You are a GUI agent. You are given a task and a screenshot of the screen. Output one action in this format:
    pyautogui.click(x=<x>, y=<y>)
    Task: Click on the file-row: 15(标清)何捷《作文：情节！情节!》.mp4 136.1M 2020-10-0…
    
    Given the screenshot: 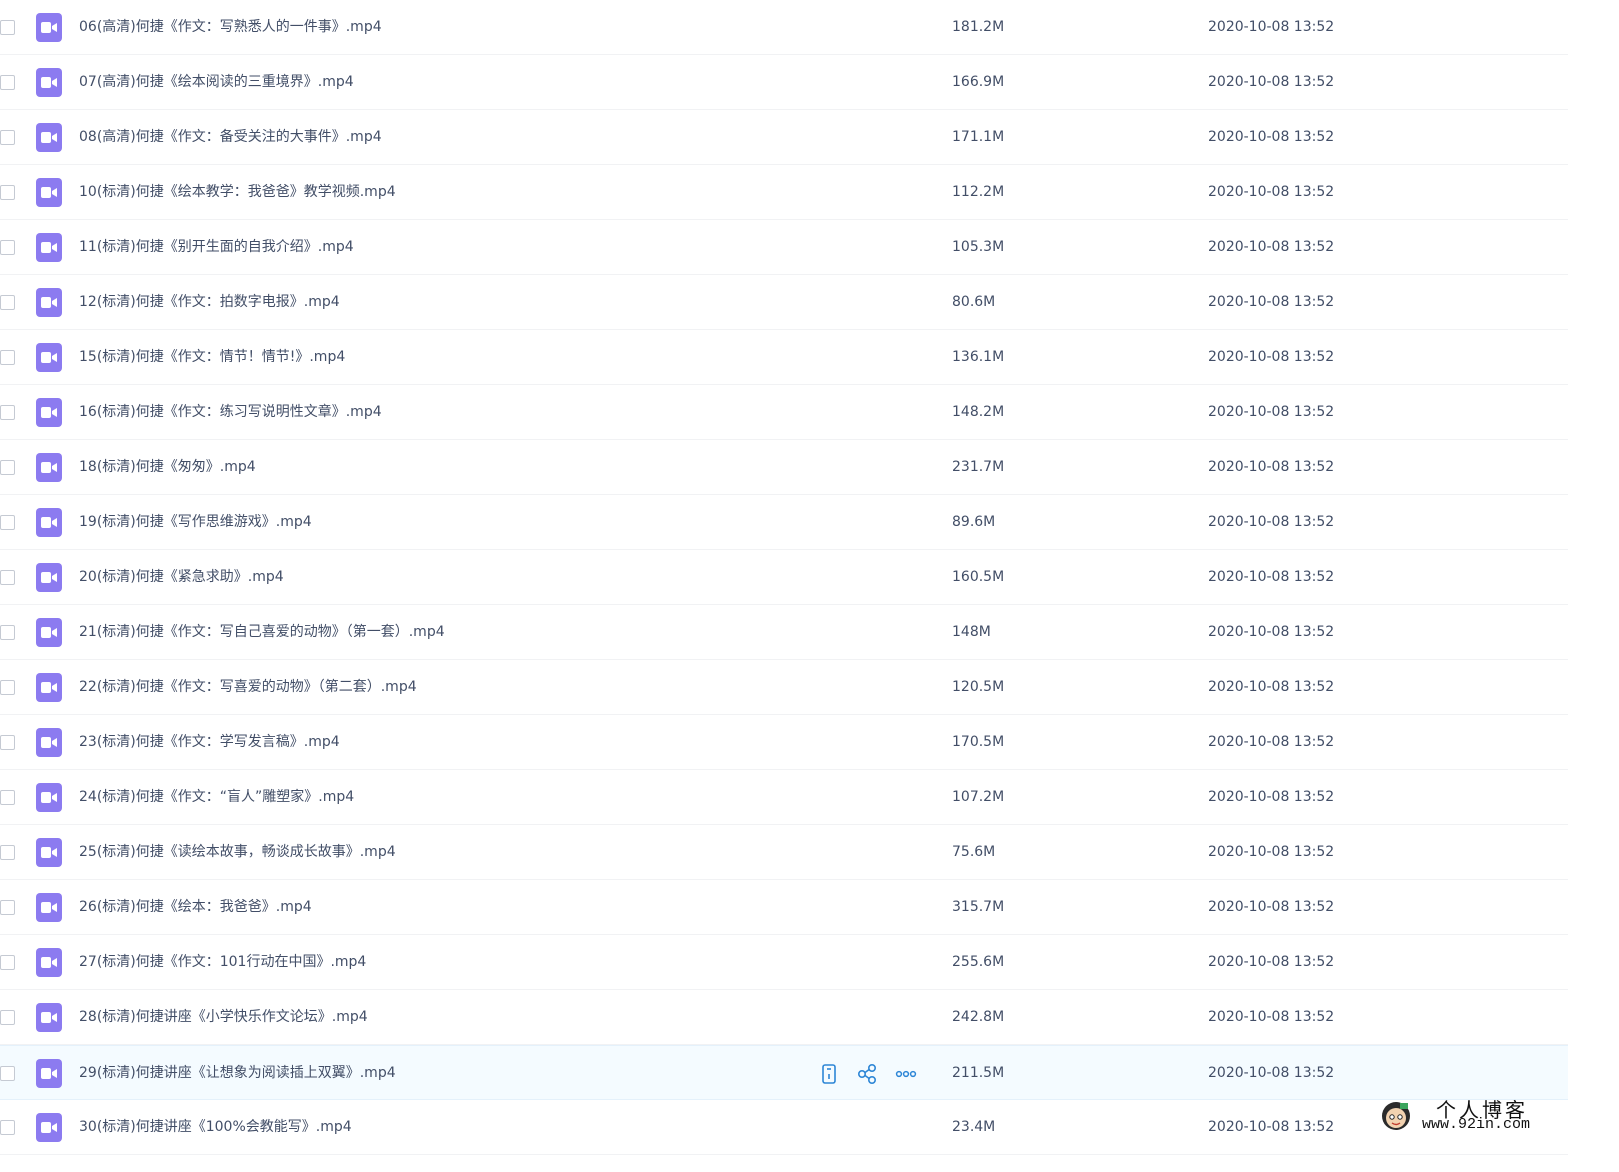 What is the action you would take?
    pyautogui.click(x=784, y=357)
    